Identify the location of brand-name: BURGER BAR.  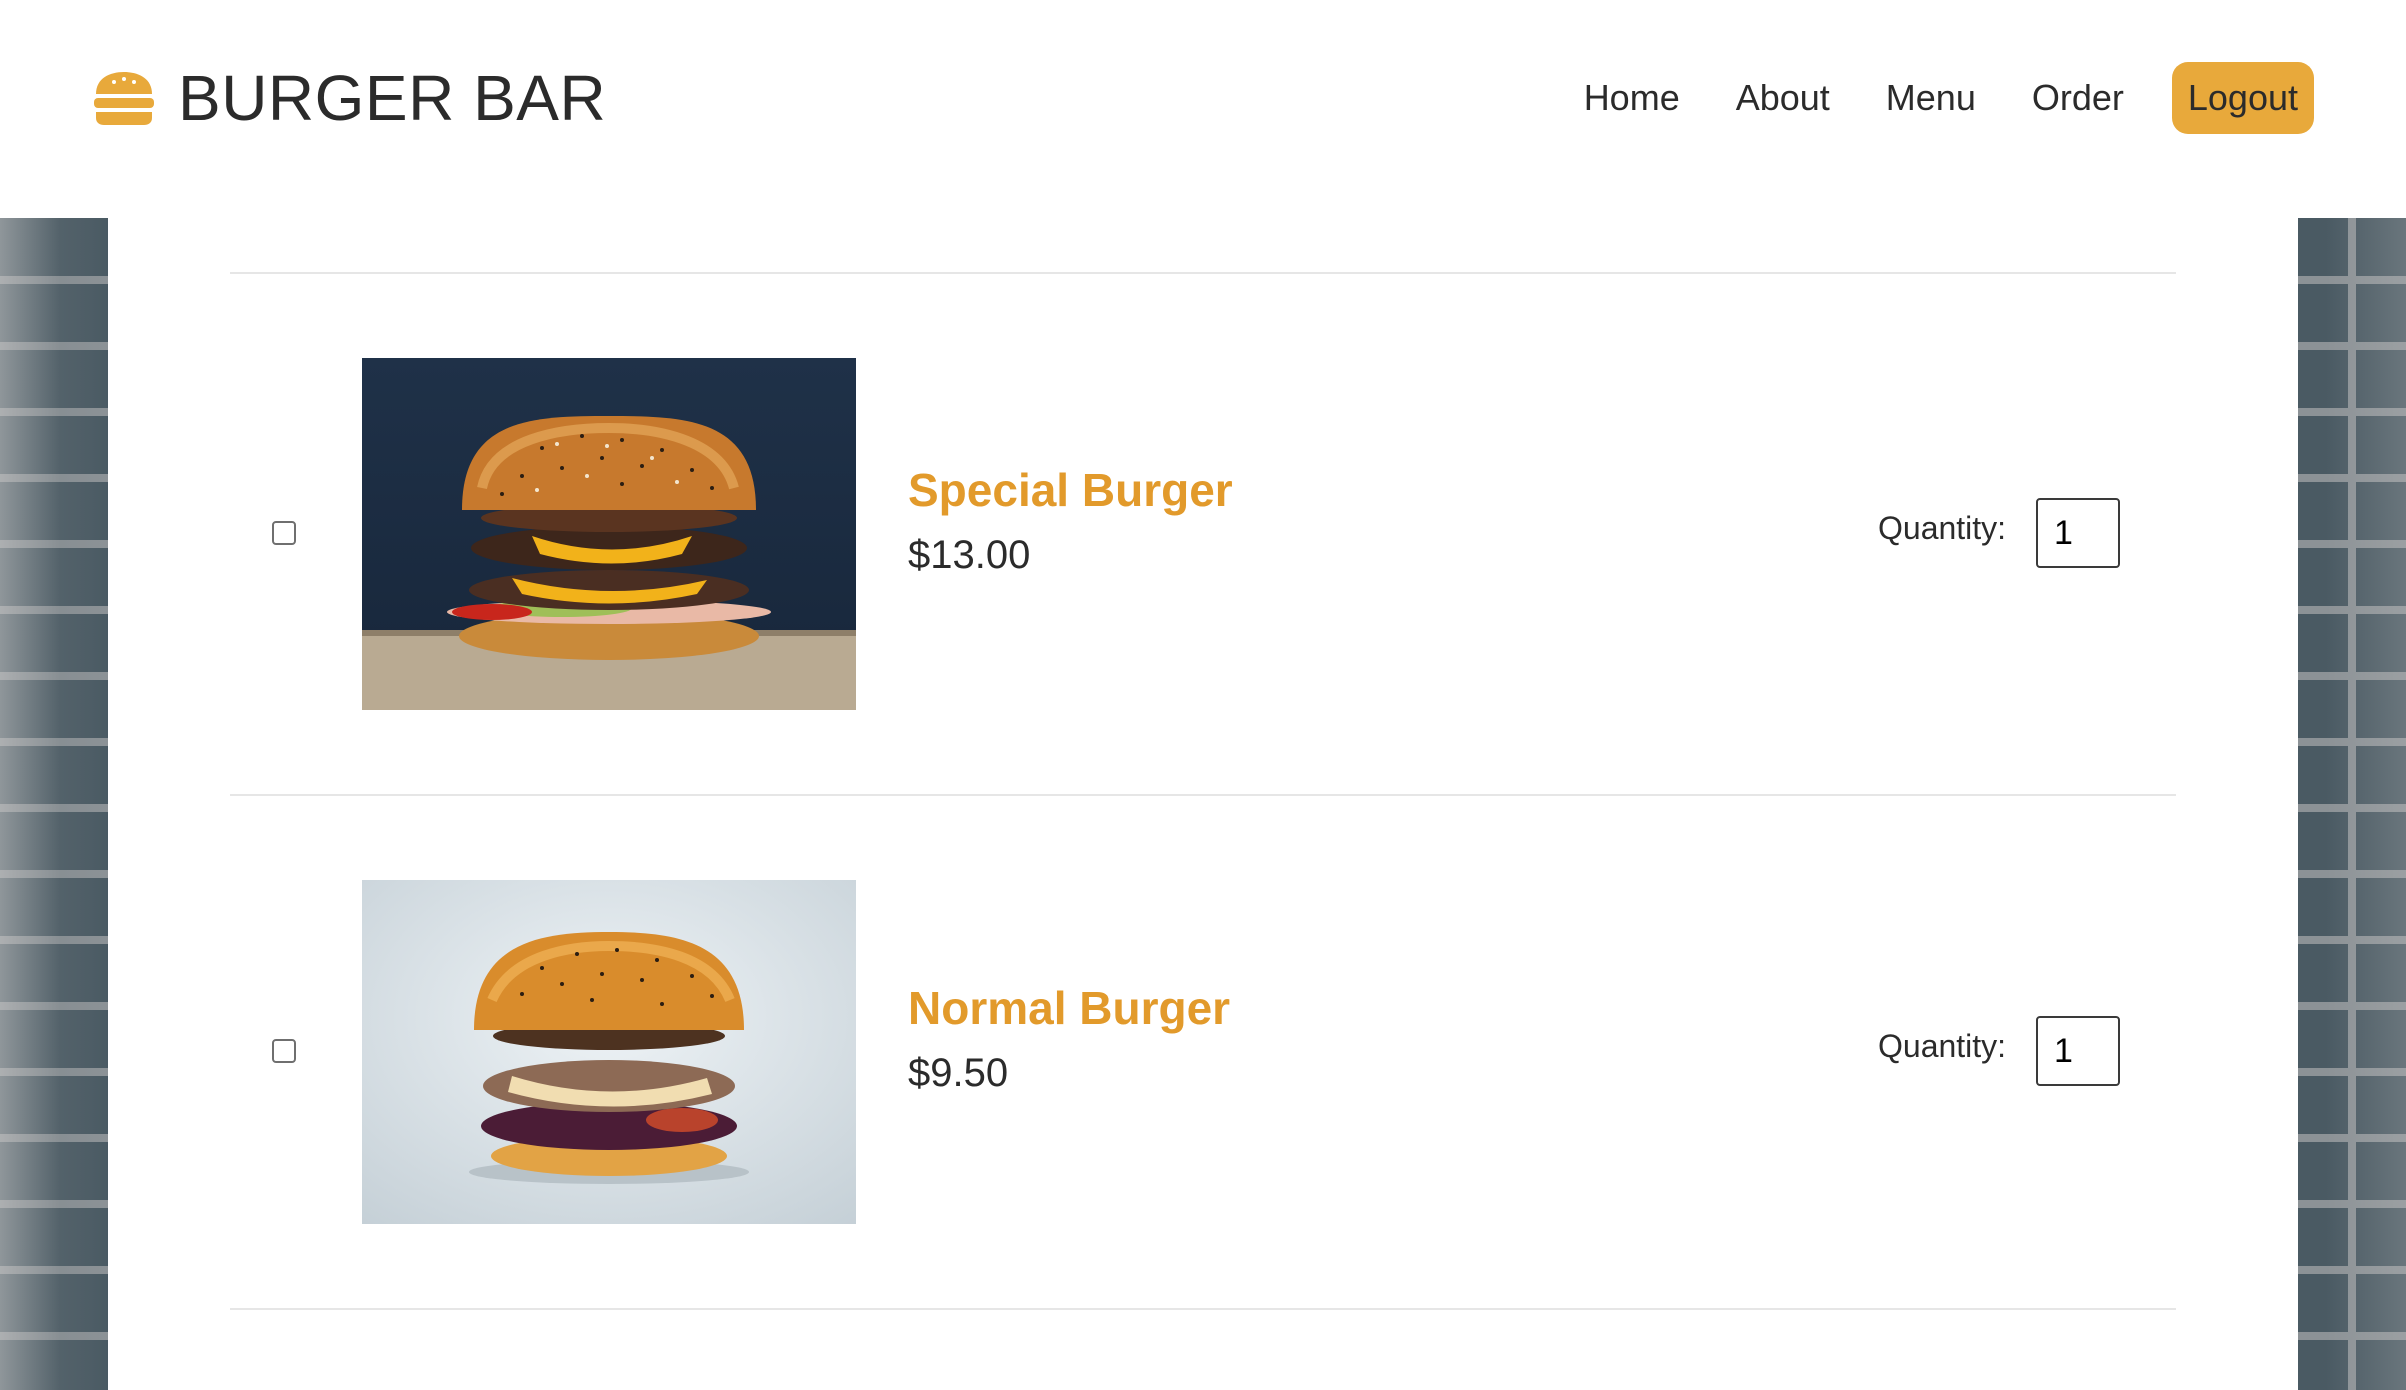
(392, 98).